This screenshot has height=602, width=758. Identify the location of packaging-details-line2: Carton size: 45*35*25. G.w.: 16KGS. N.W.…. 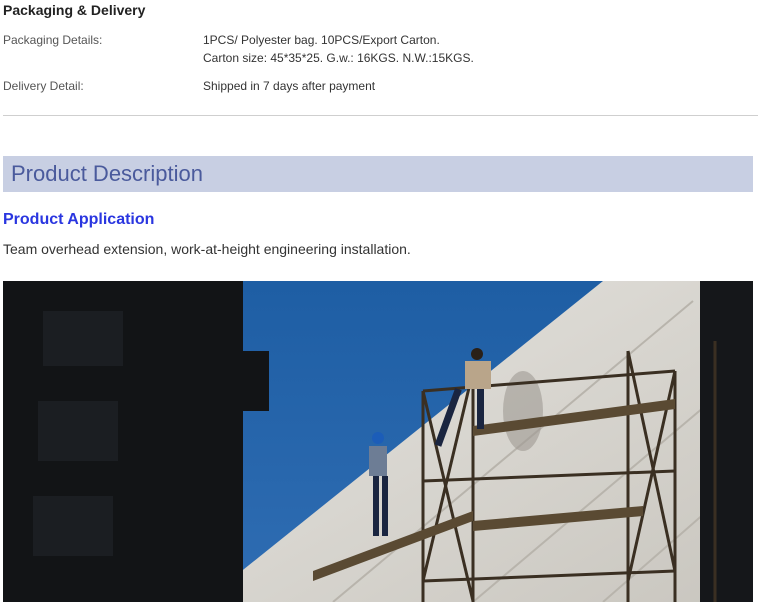
(338, 58).